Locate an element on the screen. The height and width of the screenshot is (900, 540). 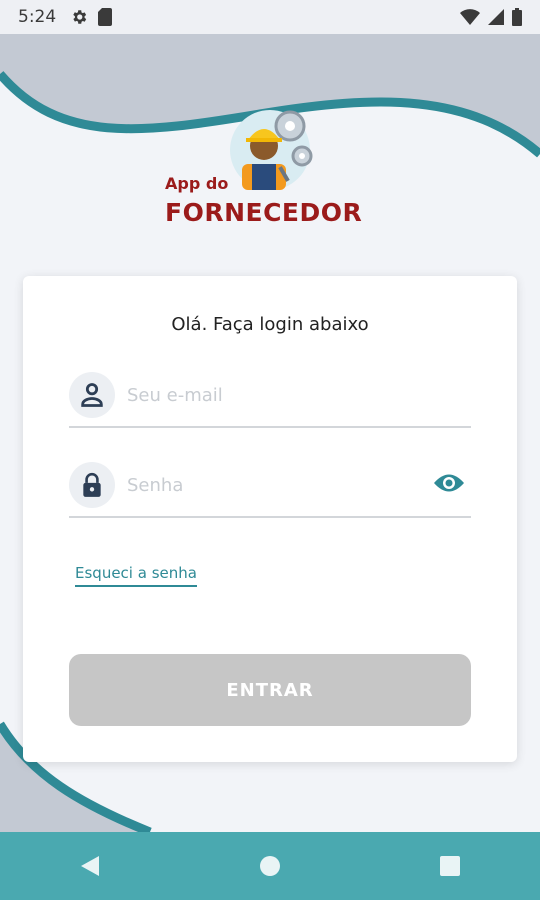
login-title: Olá. Faça login abaixo is located at coordinates (270, 324).